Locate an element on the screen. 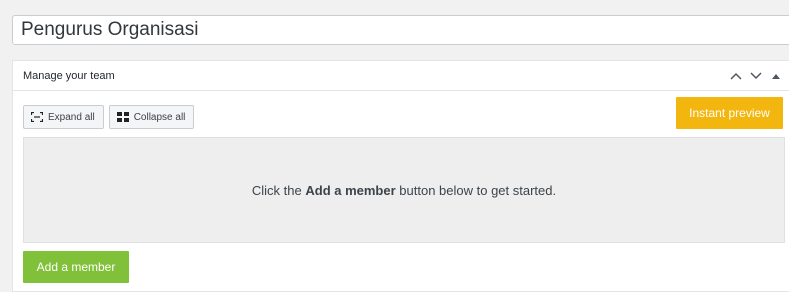  add-member-button: Add a member is located at coordinates (76, 267).